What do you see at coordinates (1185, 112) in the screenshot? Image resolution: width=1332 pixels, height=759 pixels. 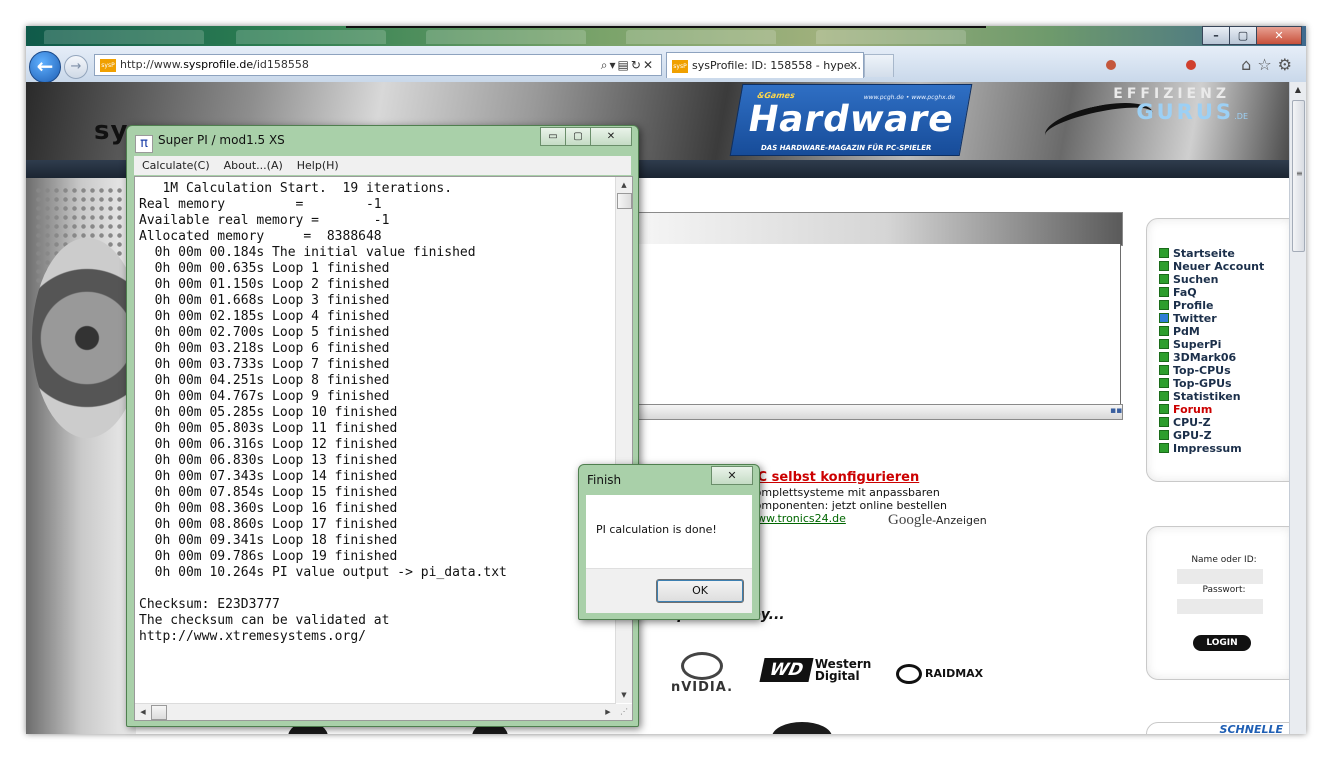 I see `gurus-text: GURUS` at bounding box center [1185, 112].